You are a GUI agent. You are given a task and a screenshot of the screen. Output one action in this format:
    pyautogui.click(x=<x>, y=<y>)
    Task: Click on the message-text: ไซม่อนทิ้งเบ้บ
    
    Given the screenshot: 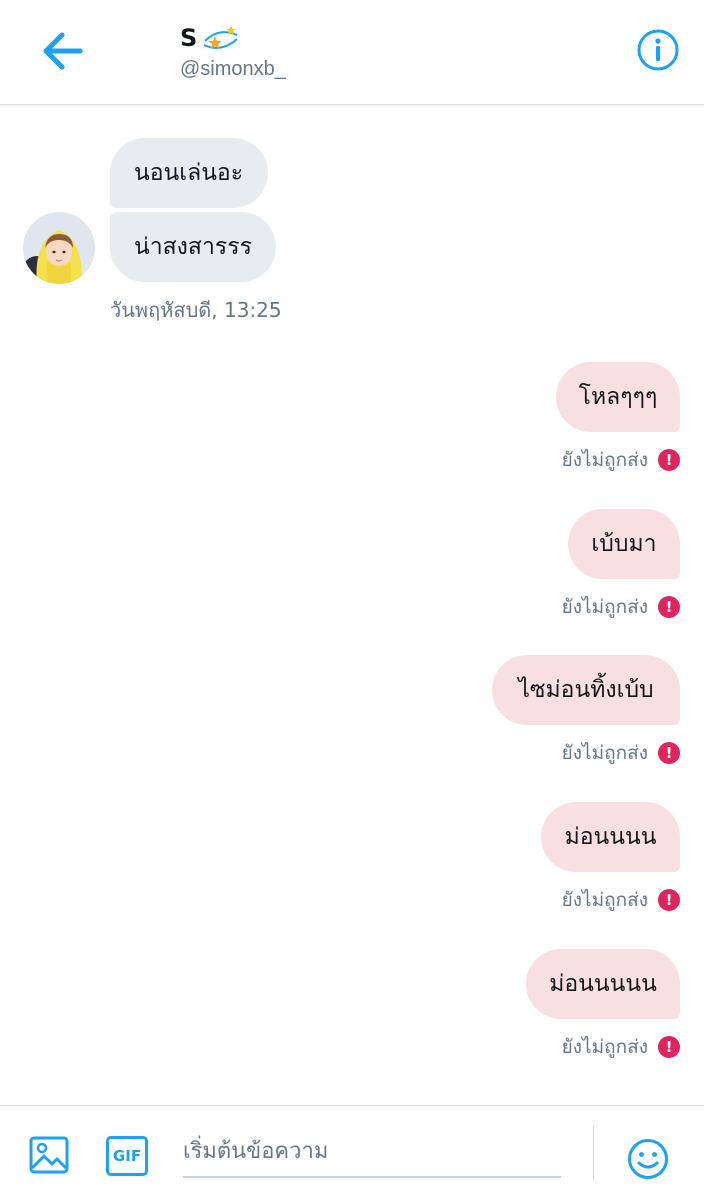 What is the action you would take?
    pyautogui.click(x=586, y=689)
    